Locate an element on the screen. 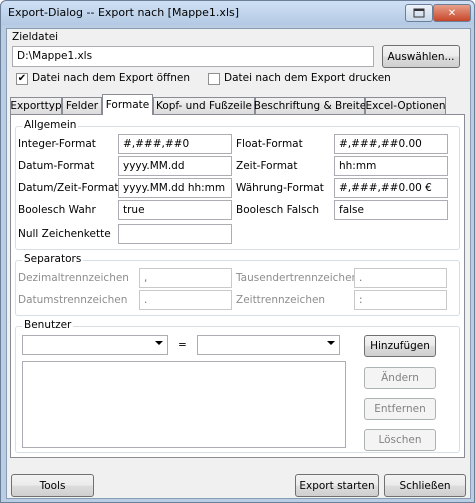 This screenshot has height=503, width=475. user-value-select is located at coordinates (268, 345).